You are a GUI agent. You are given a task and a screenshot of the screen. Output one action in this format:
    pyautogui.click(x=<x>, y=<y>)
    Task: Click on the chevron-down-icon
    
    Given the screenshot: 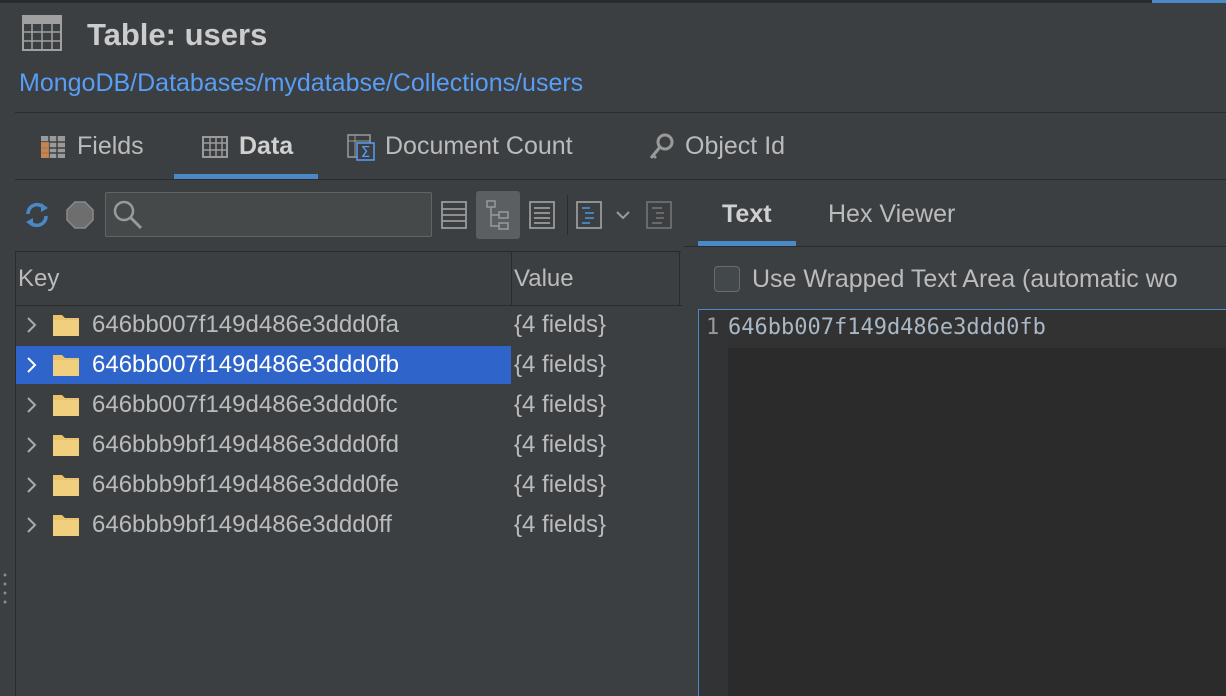 What is the action you would take?
    pyautogui.click(x=623, y=215)
    